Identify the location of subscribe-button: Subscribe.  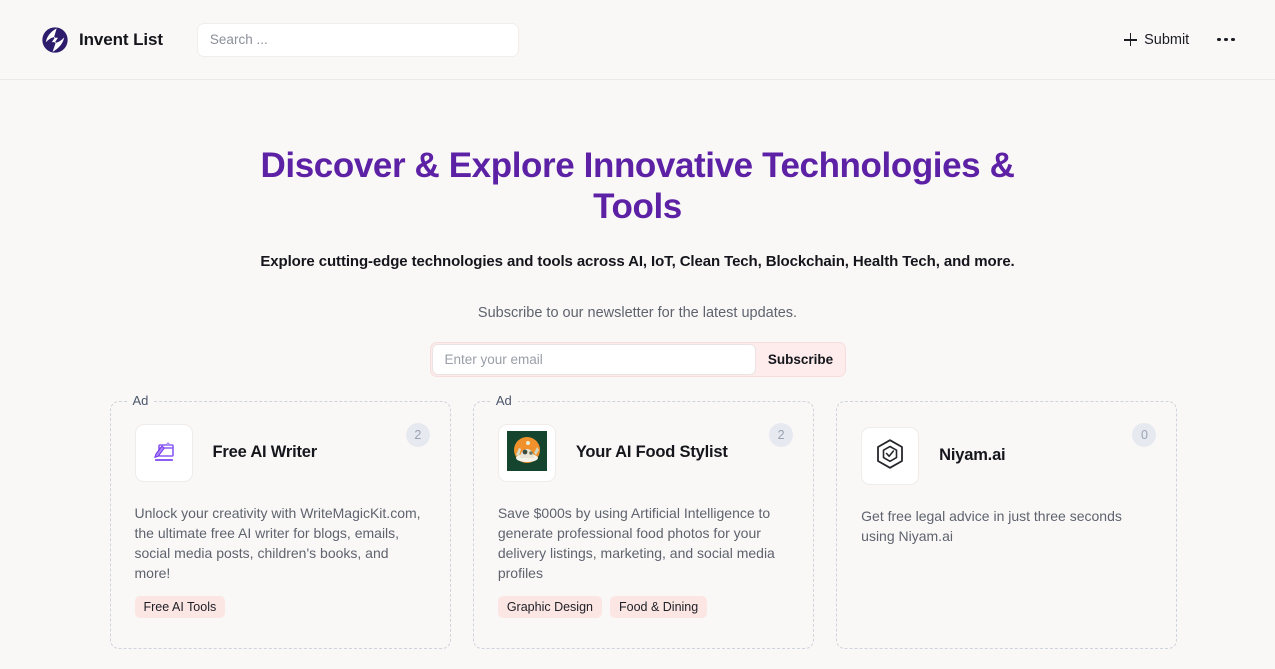
(801, 359).